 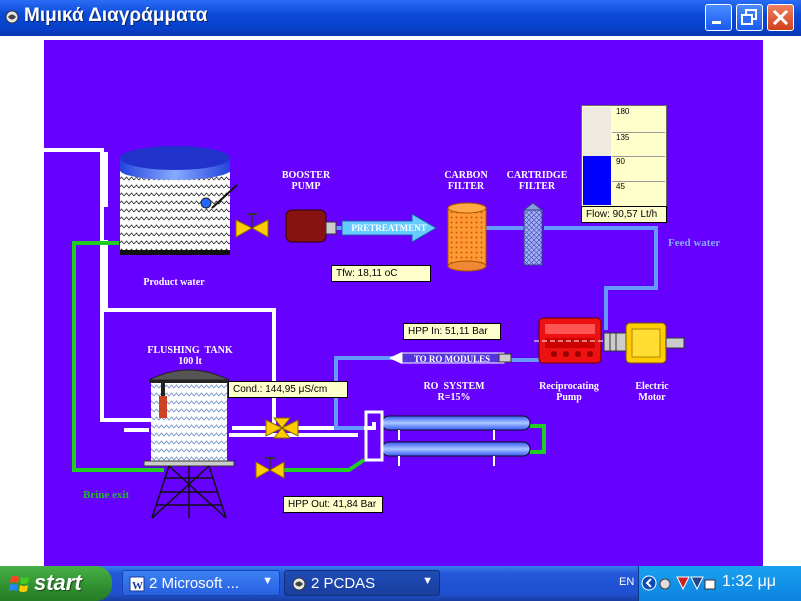 I want to click on flow-gauge: 180 135 90 45, so click(x=624, y=157).